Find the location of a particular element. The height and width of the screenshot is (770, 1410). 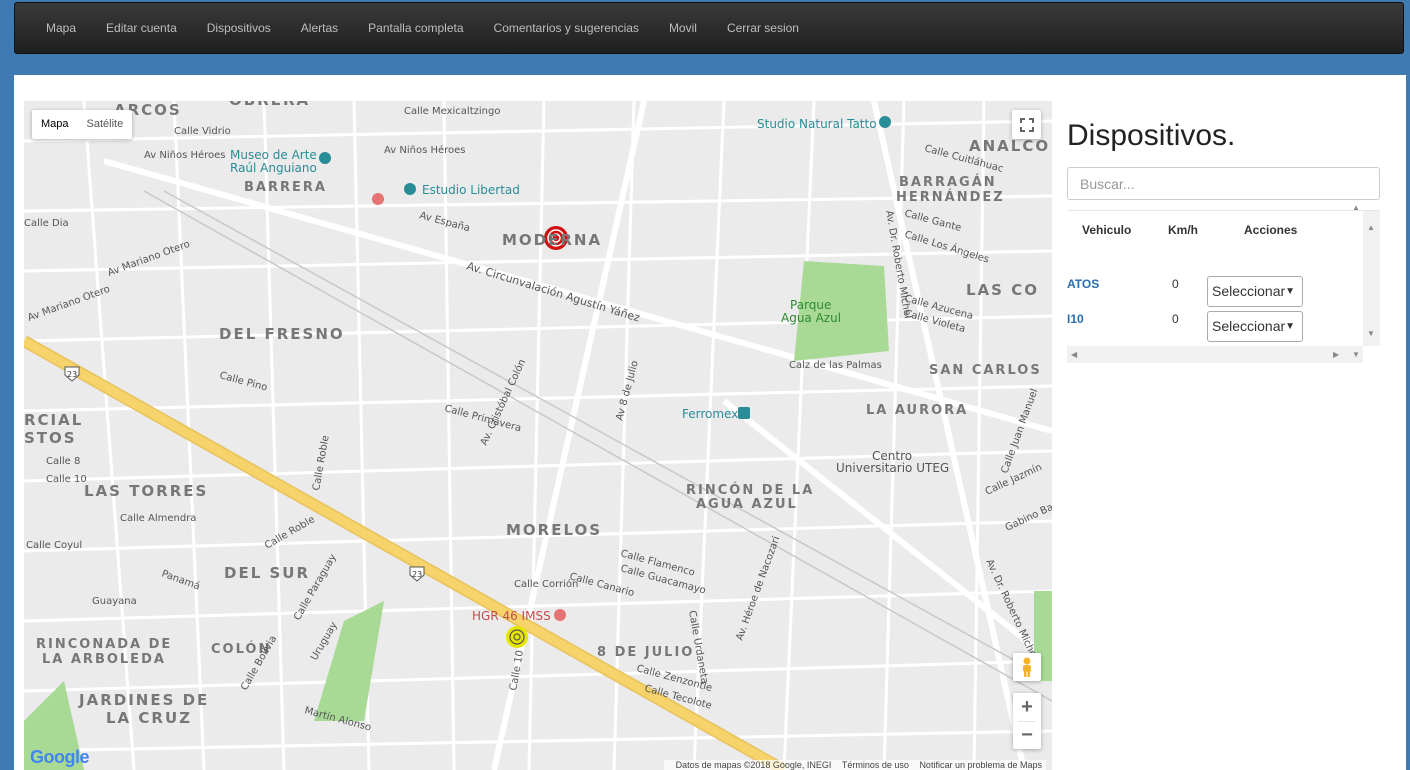

place-label: Studio Natural Tatto is located at coordinates (817, 124).